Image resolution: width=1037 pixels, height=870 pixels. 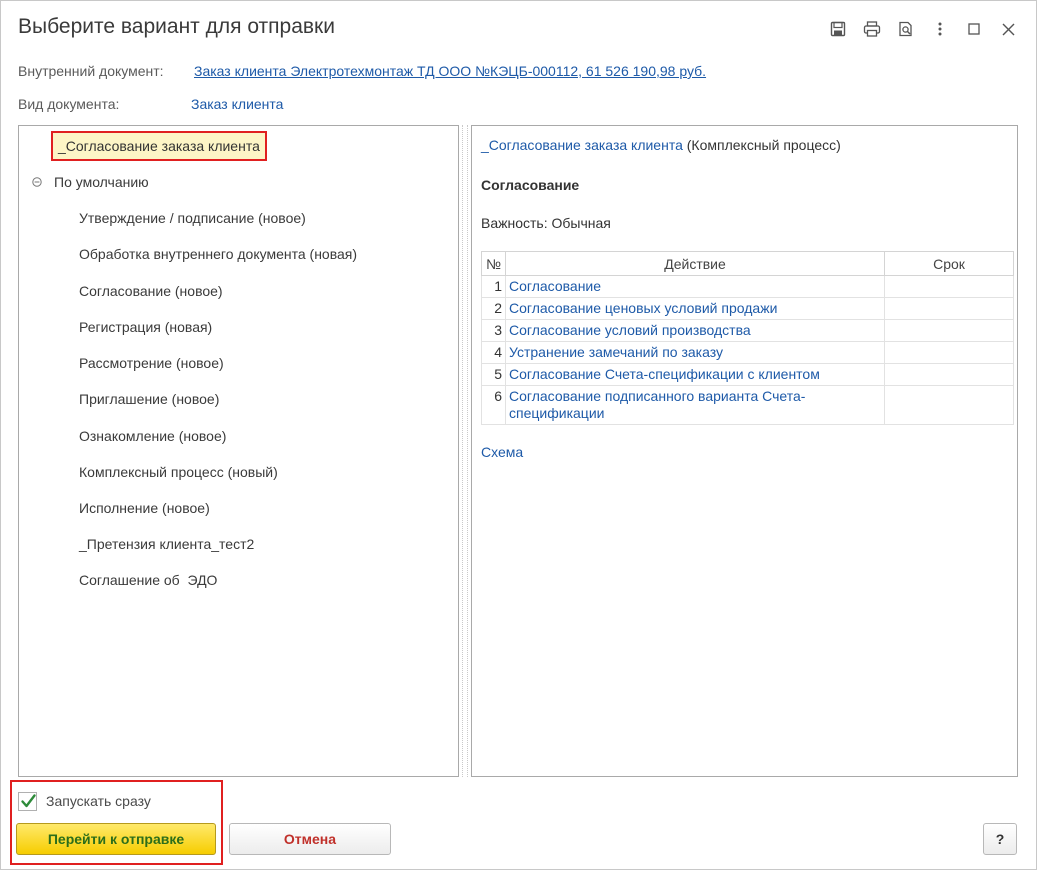 I want to click on tree-item: Исполнение (новое), so click(x=144, y=508).